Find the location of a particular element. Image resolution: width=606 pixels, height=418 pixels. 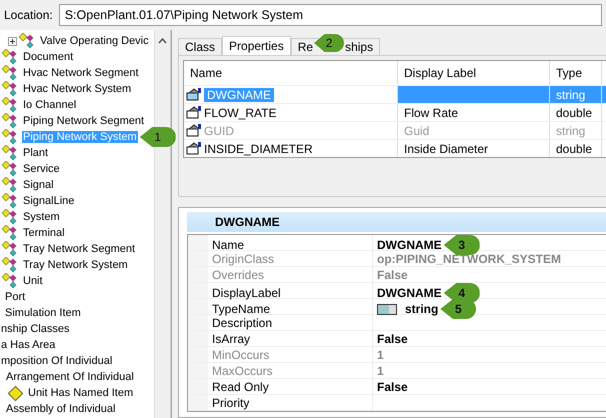

property-name: OriginClass is located at coordinates (243, 258).